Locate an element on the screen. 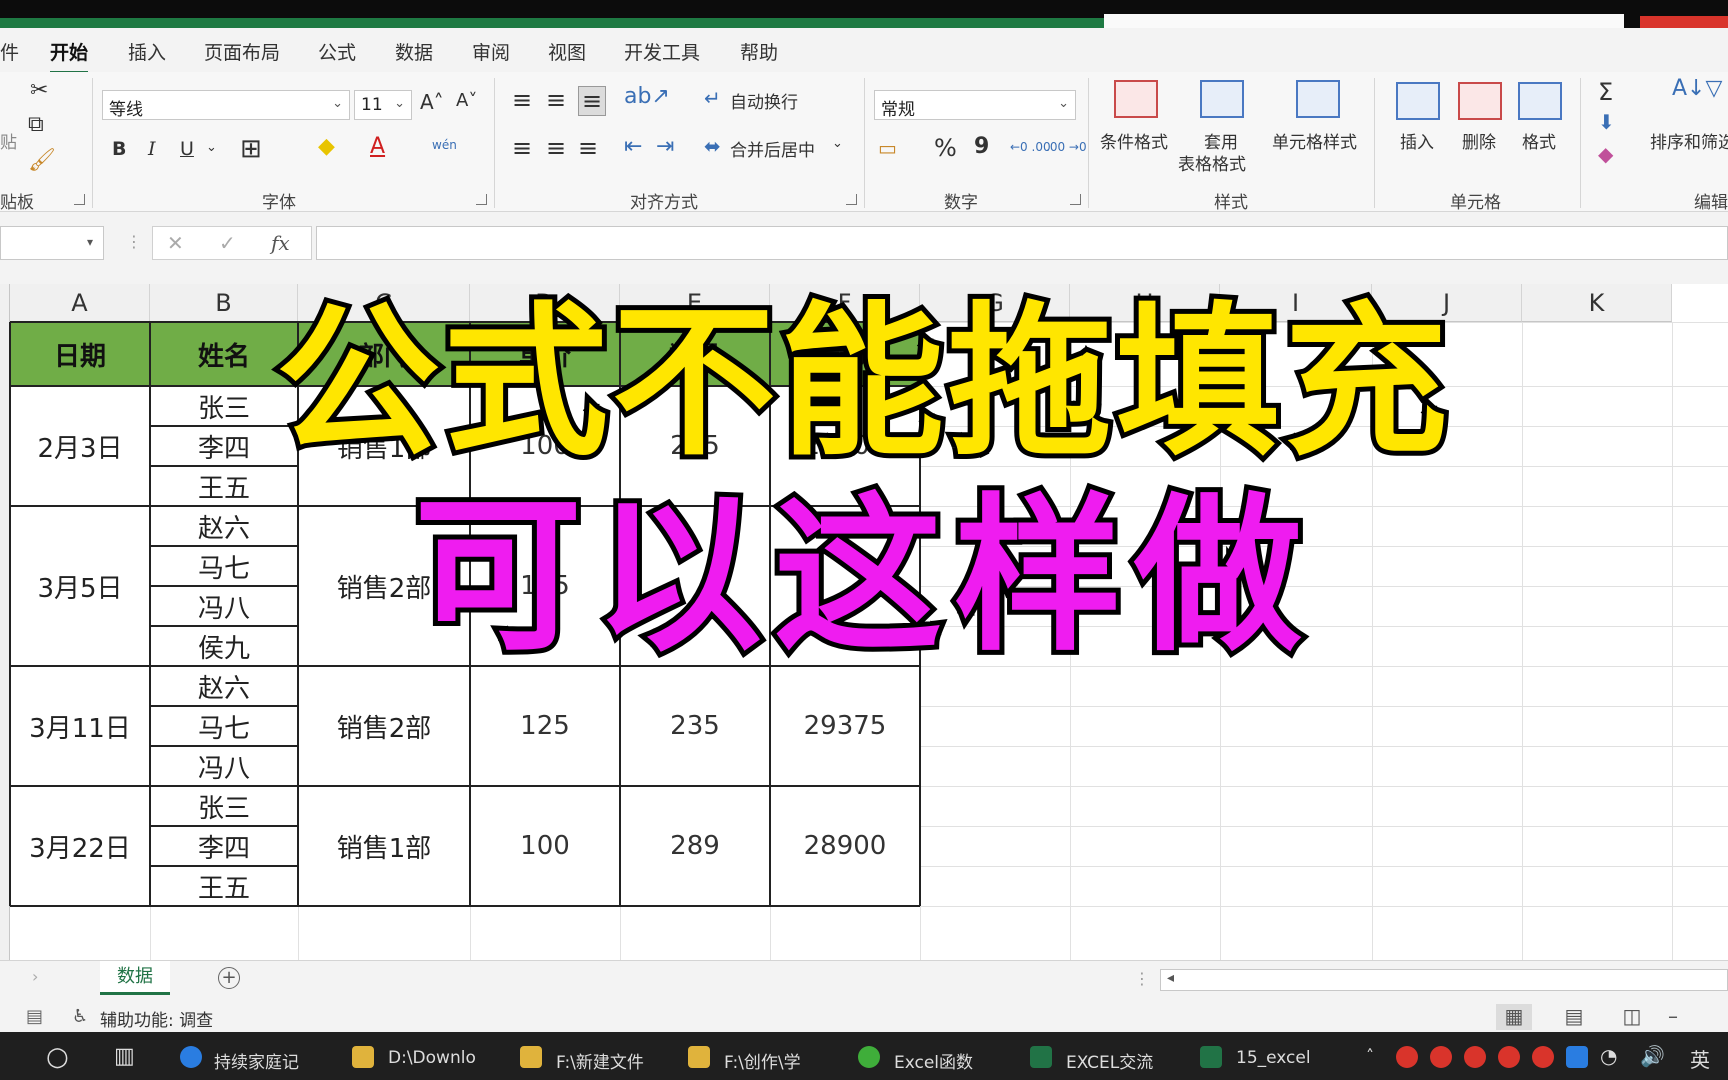 This screenshot has width=1728, height=1080. cell-styles-button: 单元格样式 is located at coordinates (1314, 140).